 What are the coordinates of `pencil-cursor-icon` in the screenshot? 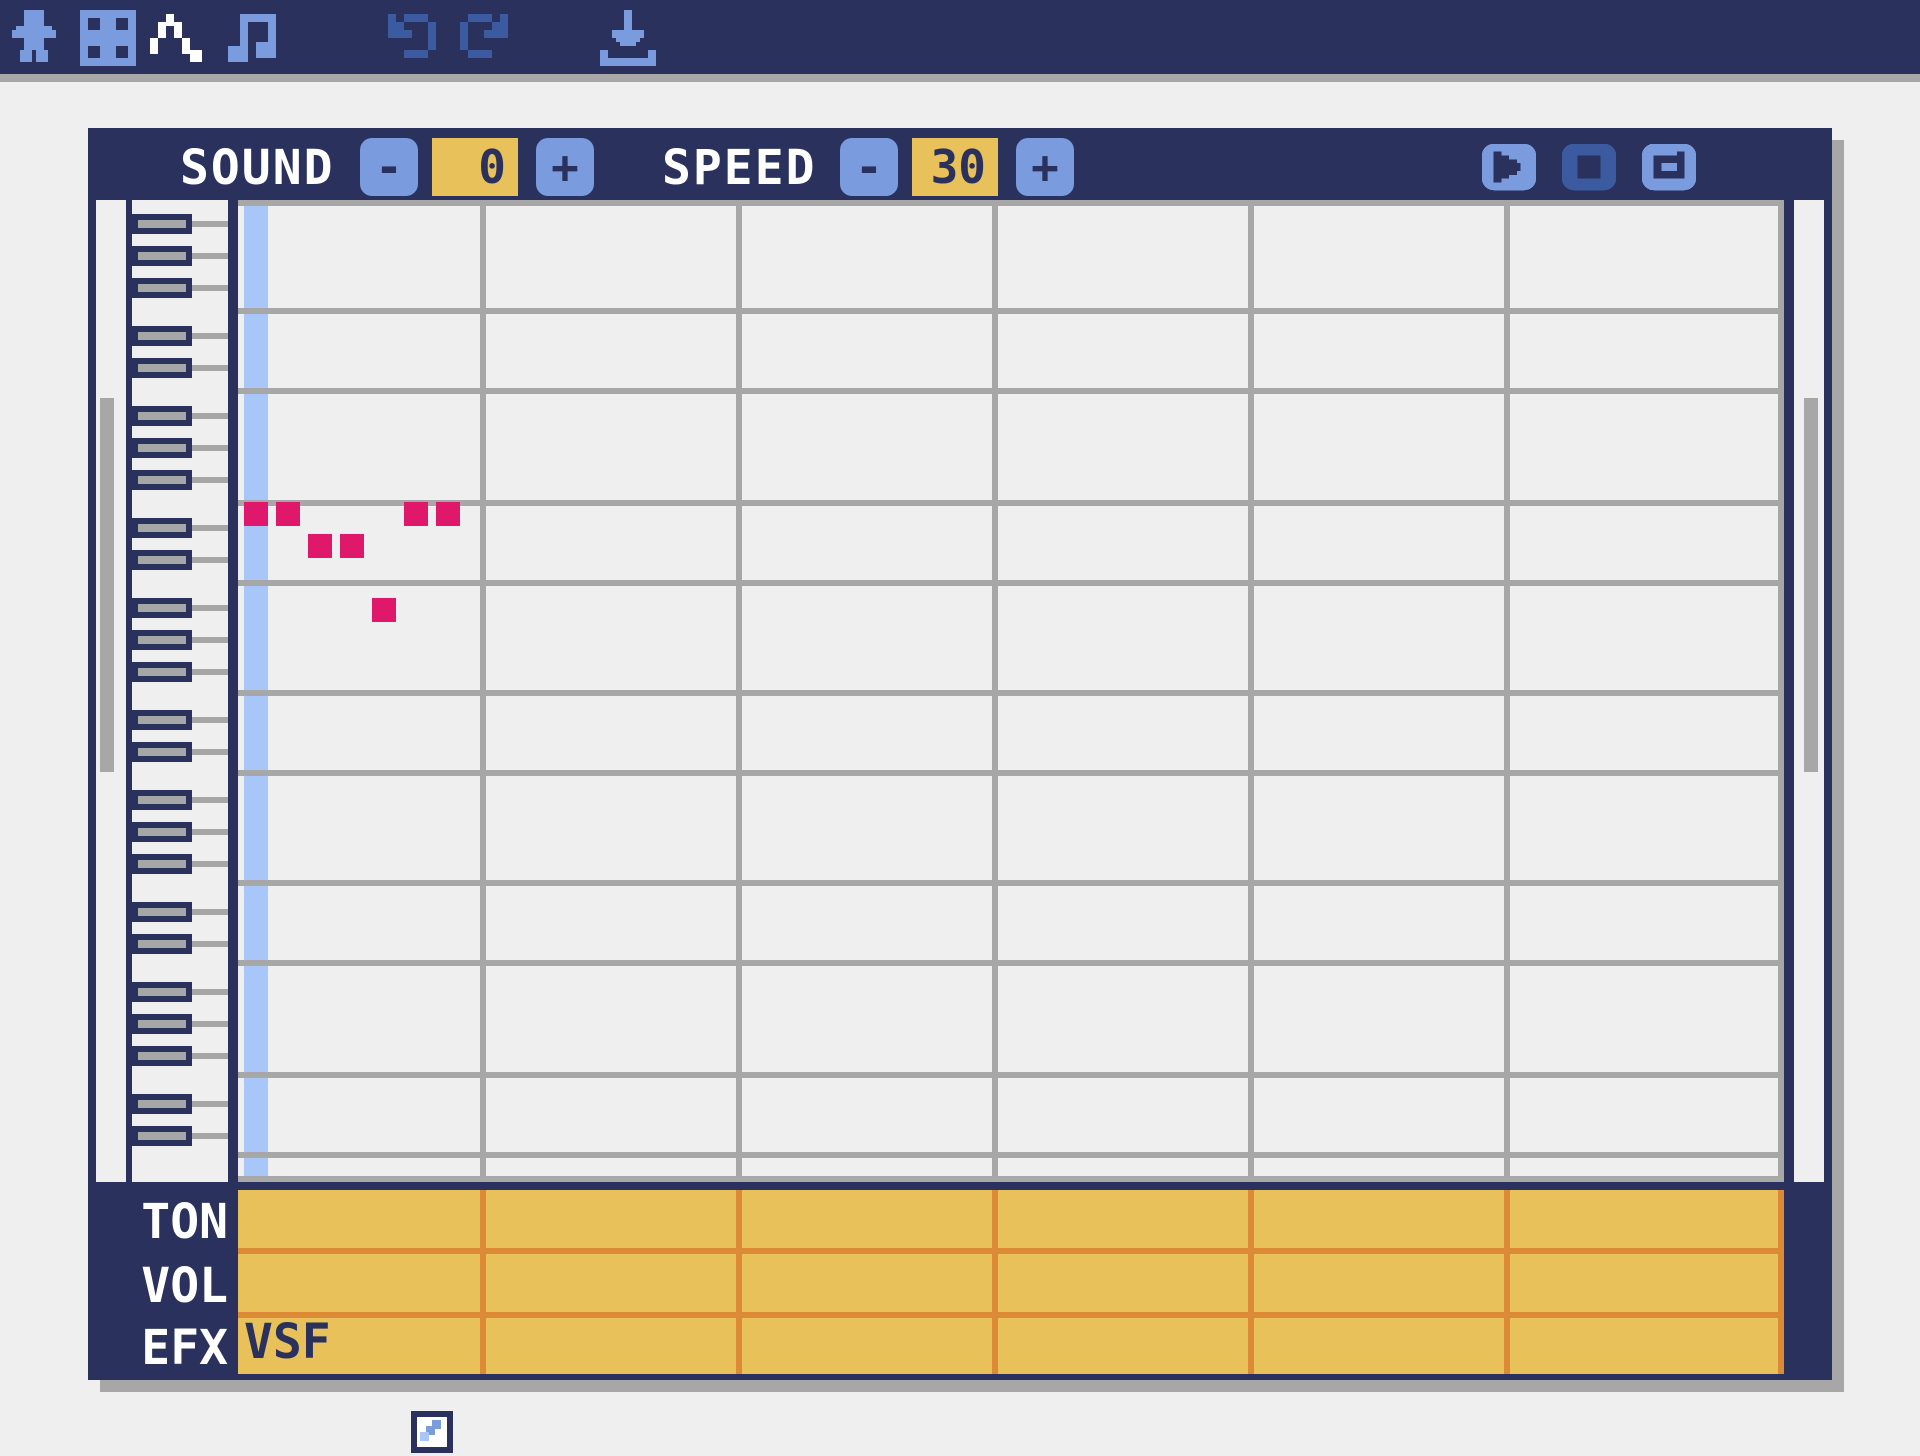 It's located at (432, 1430).